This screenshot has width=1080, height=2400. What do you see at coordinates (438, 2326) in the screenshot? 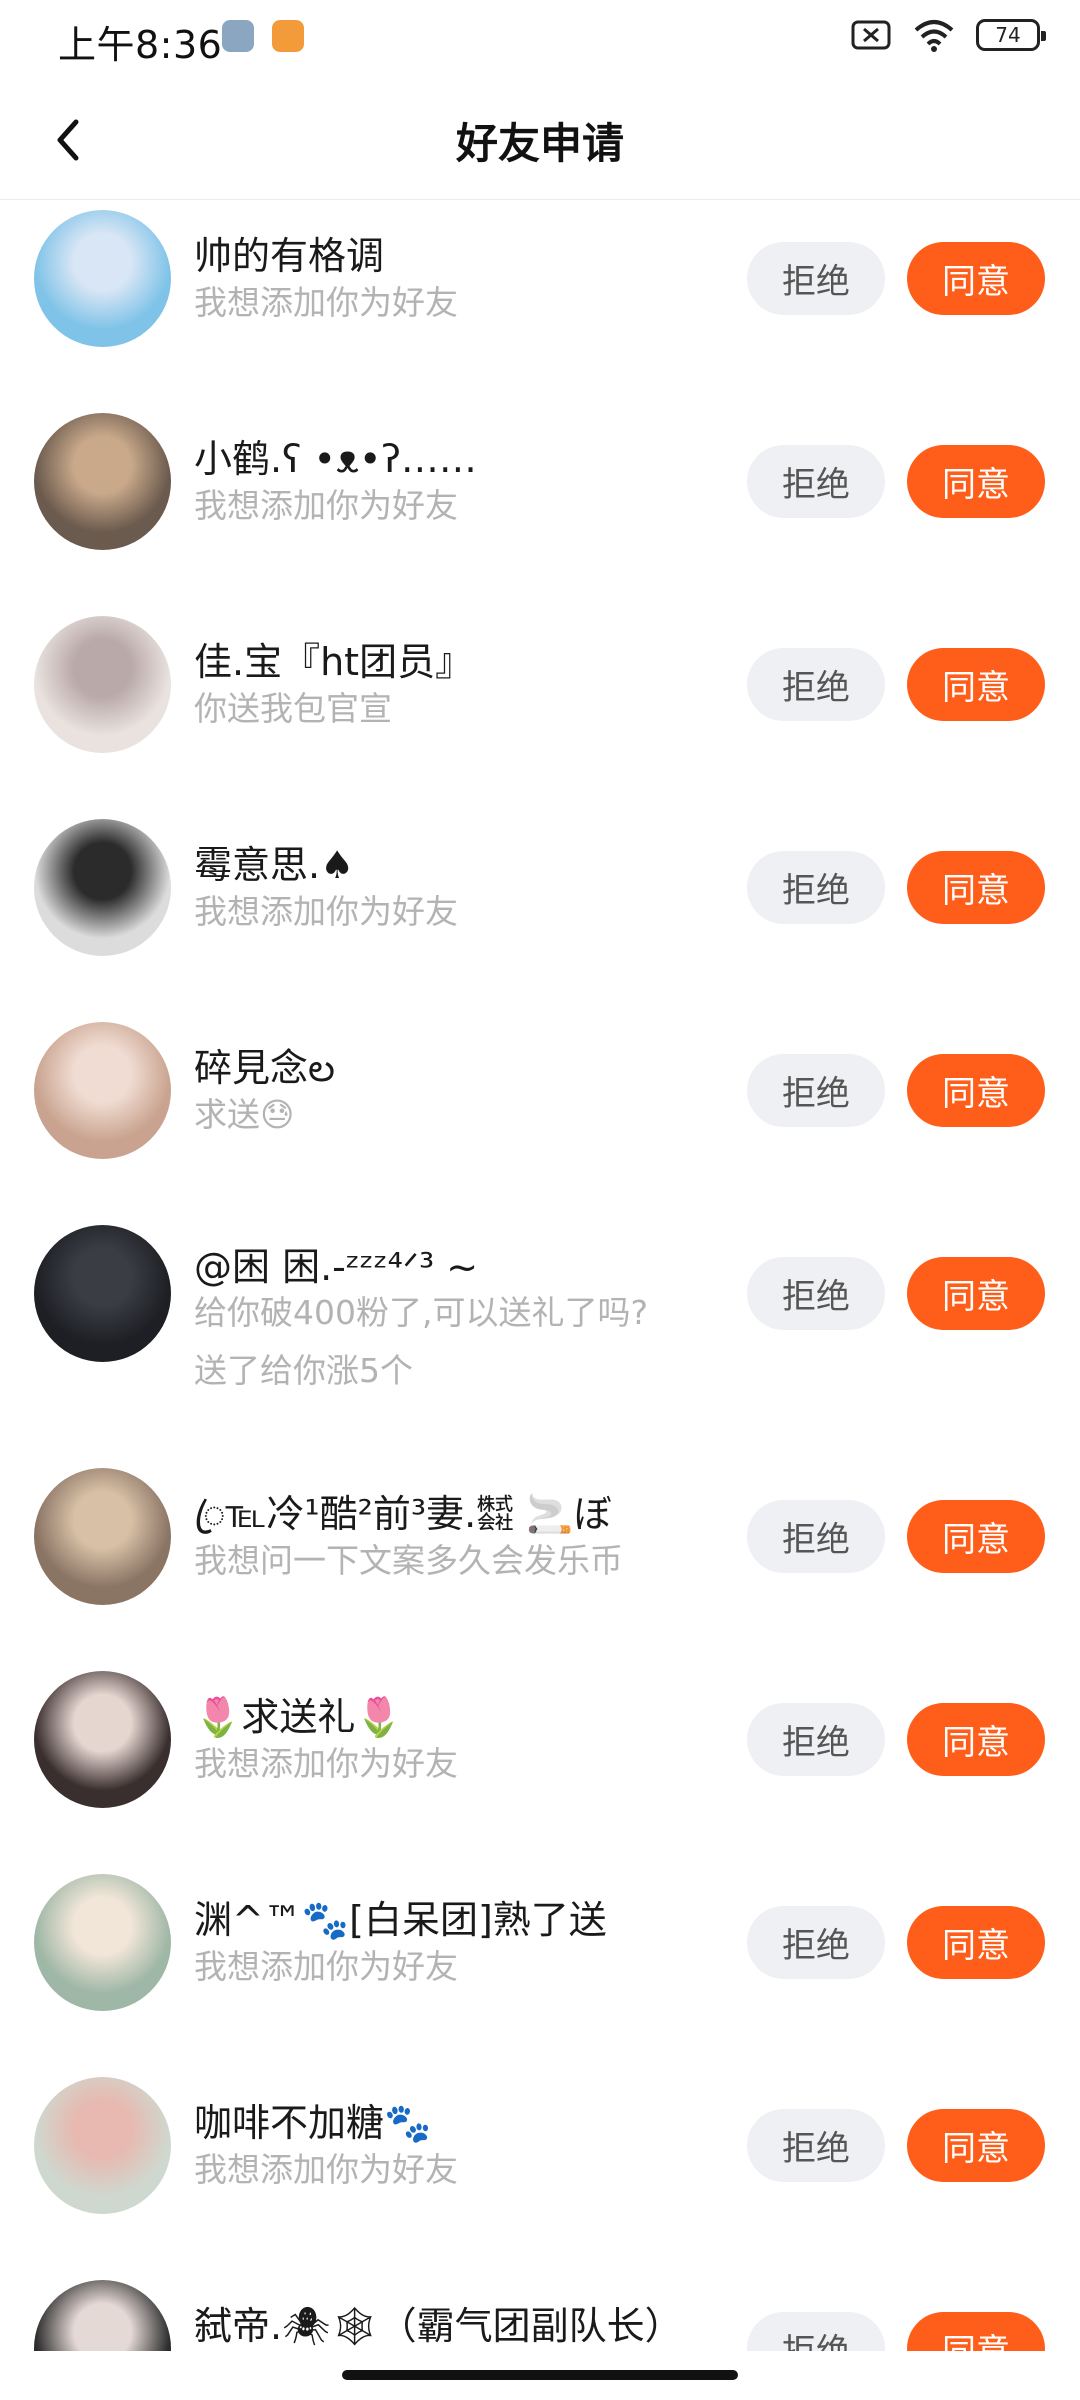
I see `requester-name: 弑帝.🕷🕸（霸气团副队长）` at bounding box center [438, 2326].